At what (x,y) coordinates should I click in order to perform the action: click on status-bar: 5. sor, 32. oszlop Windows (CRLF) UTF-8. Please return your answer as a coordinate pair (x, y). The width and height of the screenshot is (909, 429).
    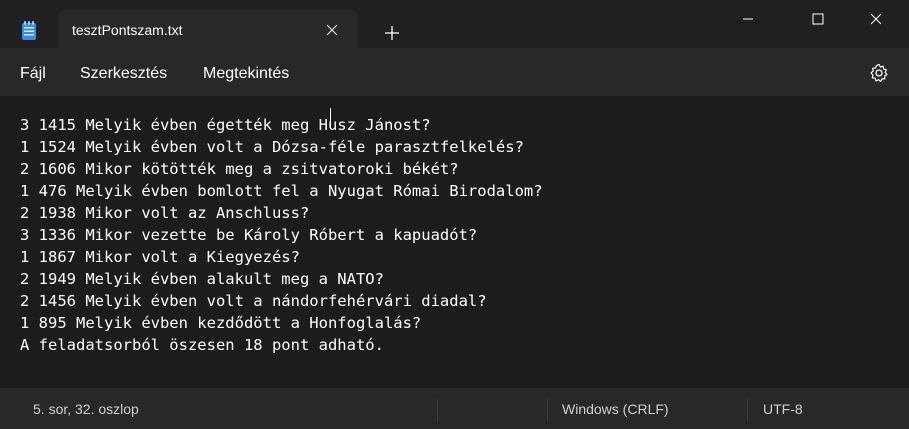
    Looking at the image, I should click on (454, 408).